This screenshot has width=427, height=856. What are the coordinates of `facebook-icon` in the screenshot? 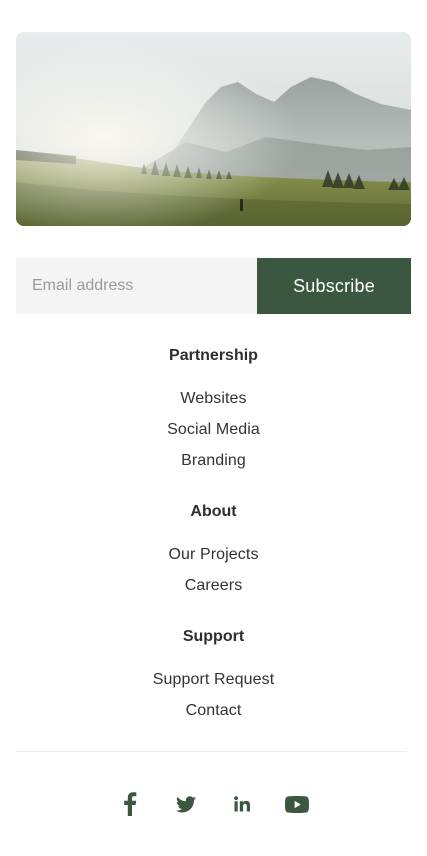 It's located at (130, 804).